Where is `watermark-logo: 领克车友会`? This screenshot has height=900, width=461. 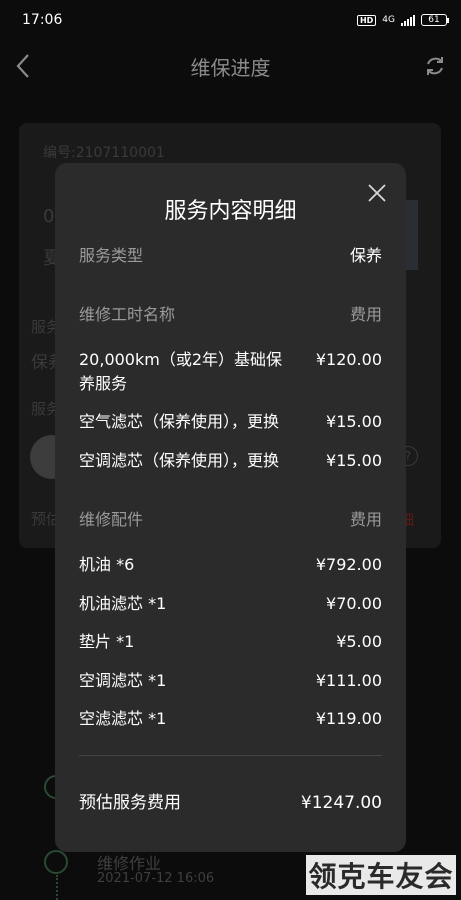
watermark-logo: 领克车友会 is located at coordinates (381, 875).